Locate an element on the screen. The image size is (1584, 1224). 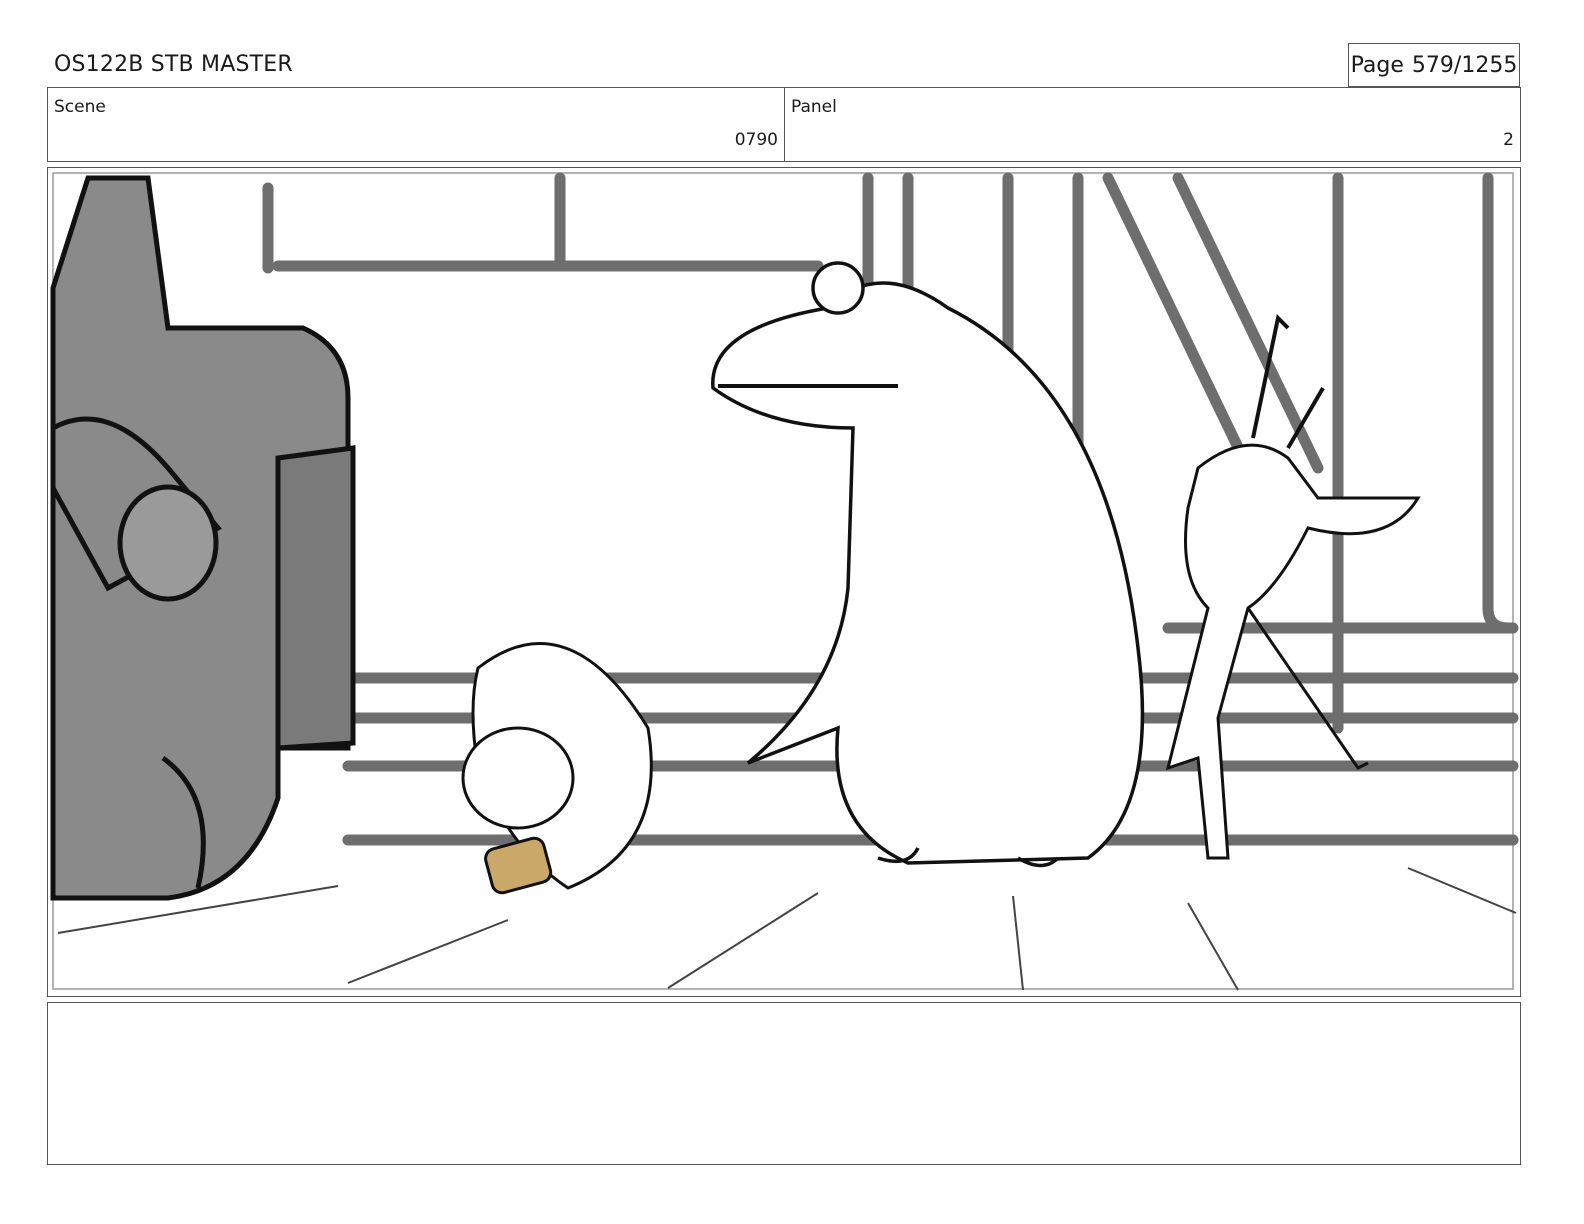
scene-panel-header: Scene 0790 Panel 2 is located at coordinates (784, 124).